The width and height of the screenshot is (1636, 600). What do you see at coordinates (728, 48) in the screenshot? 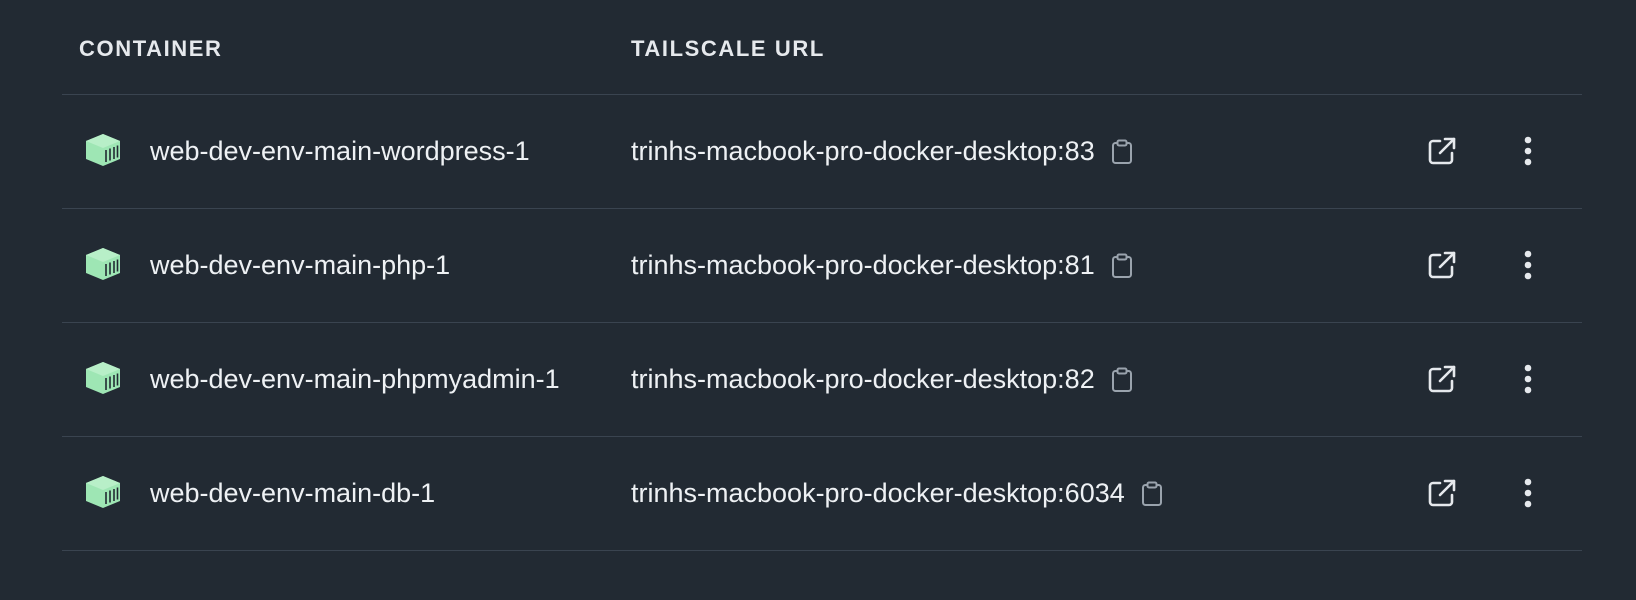
I see `column-header-tailscale-url: TAILSCALE URL` at bounding box center [728, 48].